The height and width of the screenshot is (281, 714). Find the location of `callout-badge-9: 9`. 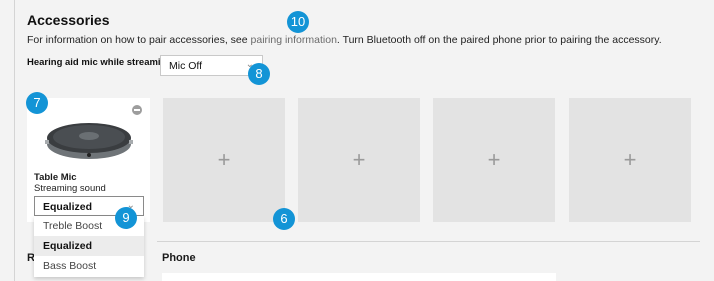

callout-badge-9: 9 is located at coordinates (126, 218).